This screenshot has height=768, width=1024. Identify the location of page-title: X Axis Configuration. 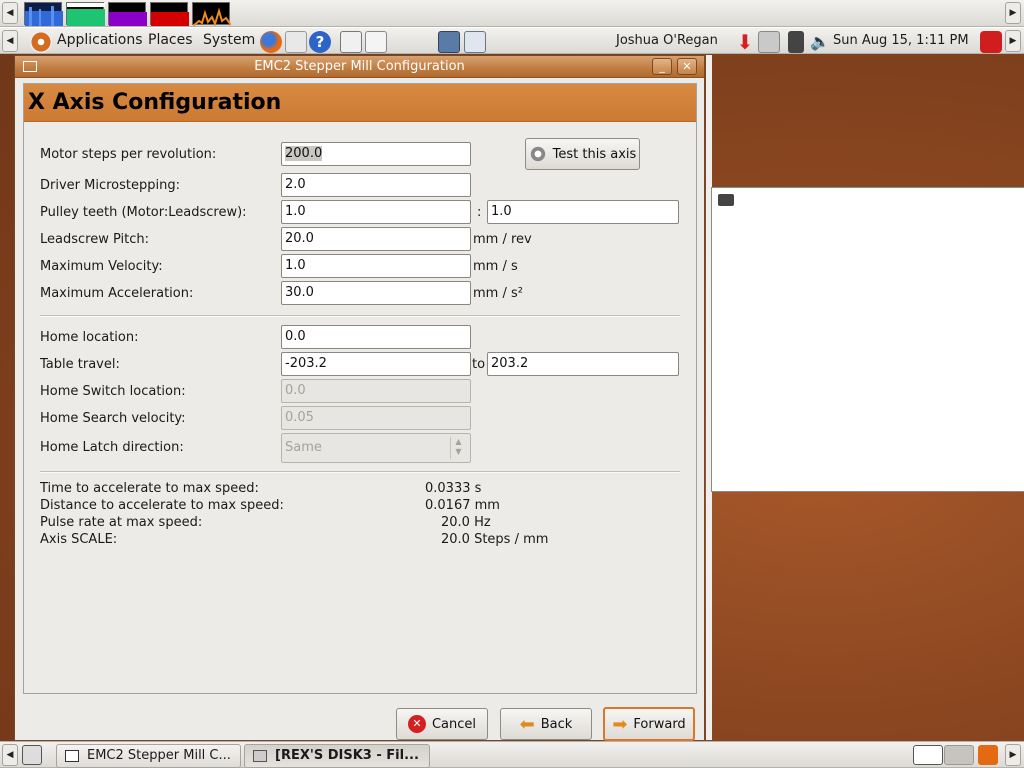
(155, 102).